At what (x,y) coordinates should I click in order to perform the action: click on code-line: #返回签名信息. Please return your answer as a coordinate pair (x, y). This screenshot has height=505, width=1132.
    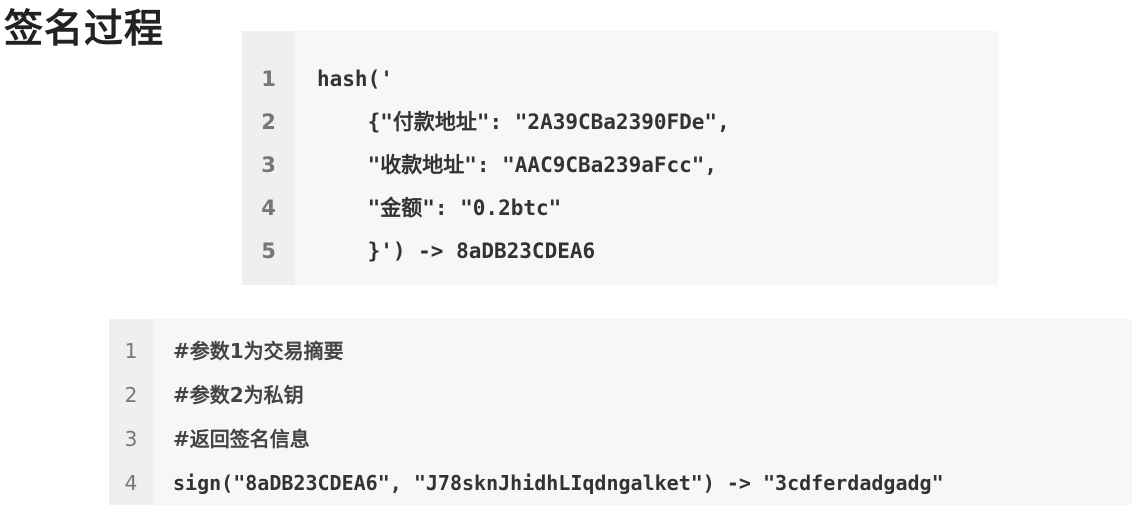
    Looking at the image, I should click on (652, 439).